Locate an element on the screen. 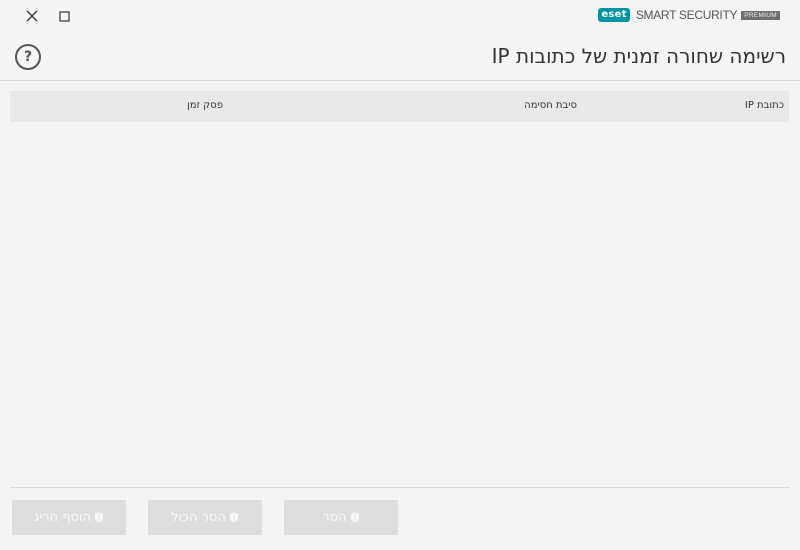  header-divider is located at coordinates (400, 80).